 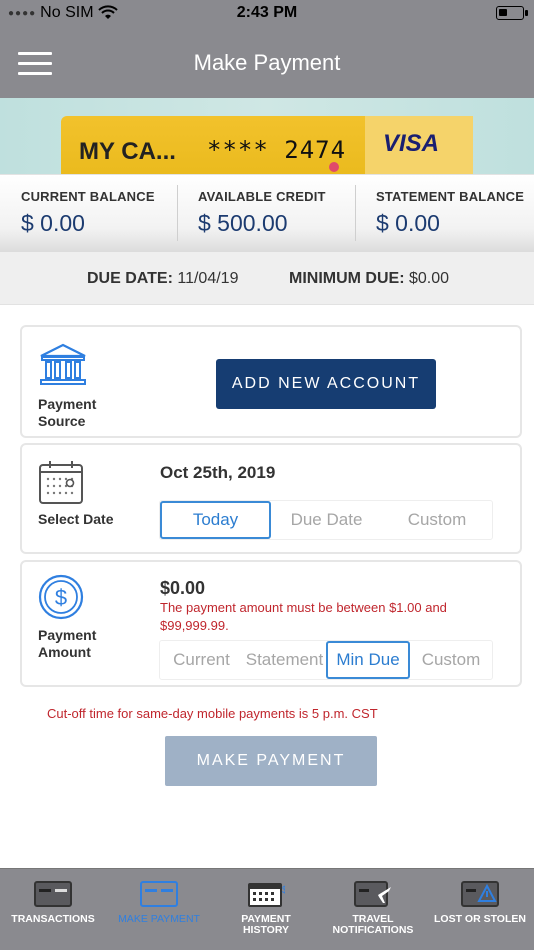 What do you see at coordinates (450, 196) in the screenshot?
I see `statement-balance-label: STATEMENT BALANCE` at bounding box center [450, 196].